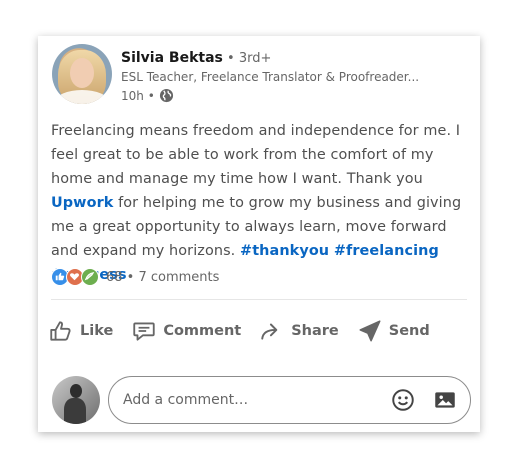 This screenshot has width=516, height=470. Describe the element at coordinates (284, 251) in the screenshot. I see `hashtag-thankyou: #thankyou` at that location.